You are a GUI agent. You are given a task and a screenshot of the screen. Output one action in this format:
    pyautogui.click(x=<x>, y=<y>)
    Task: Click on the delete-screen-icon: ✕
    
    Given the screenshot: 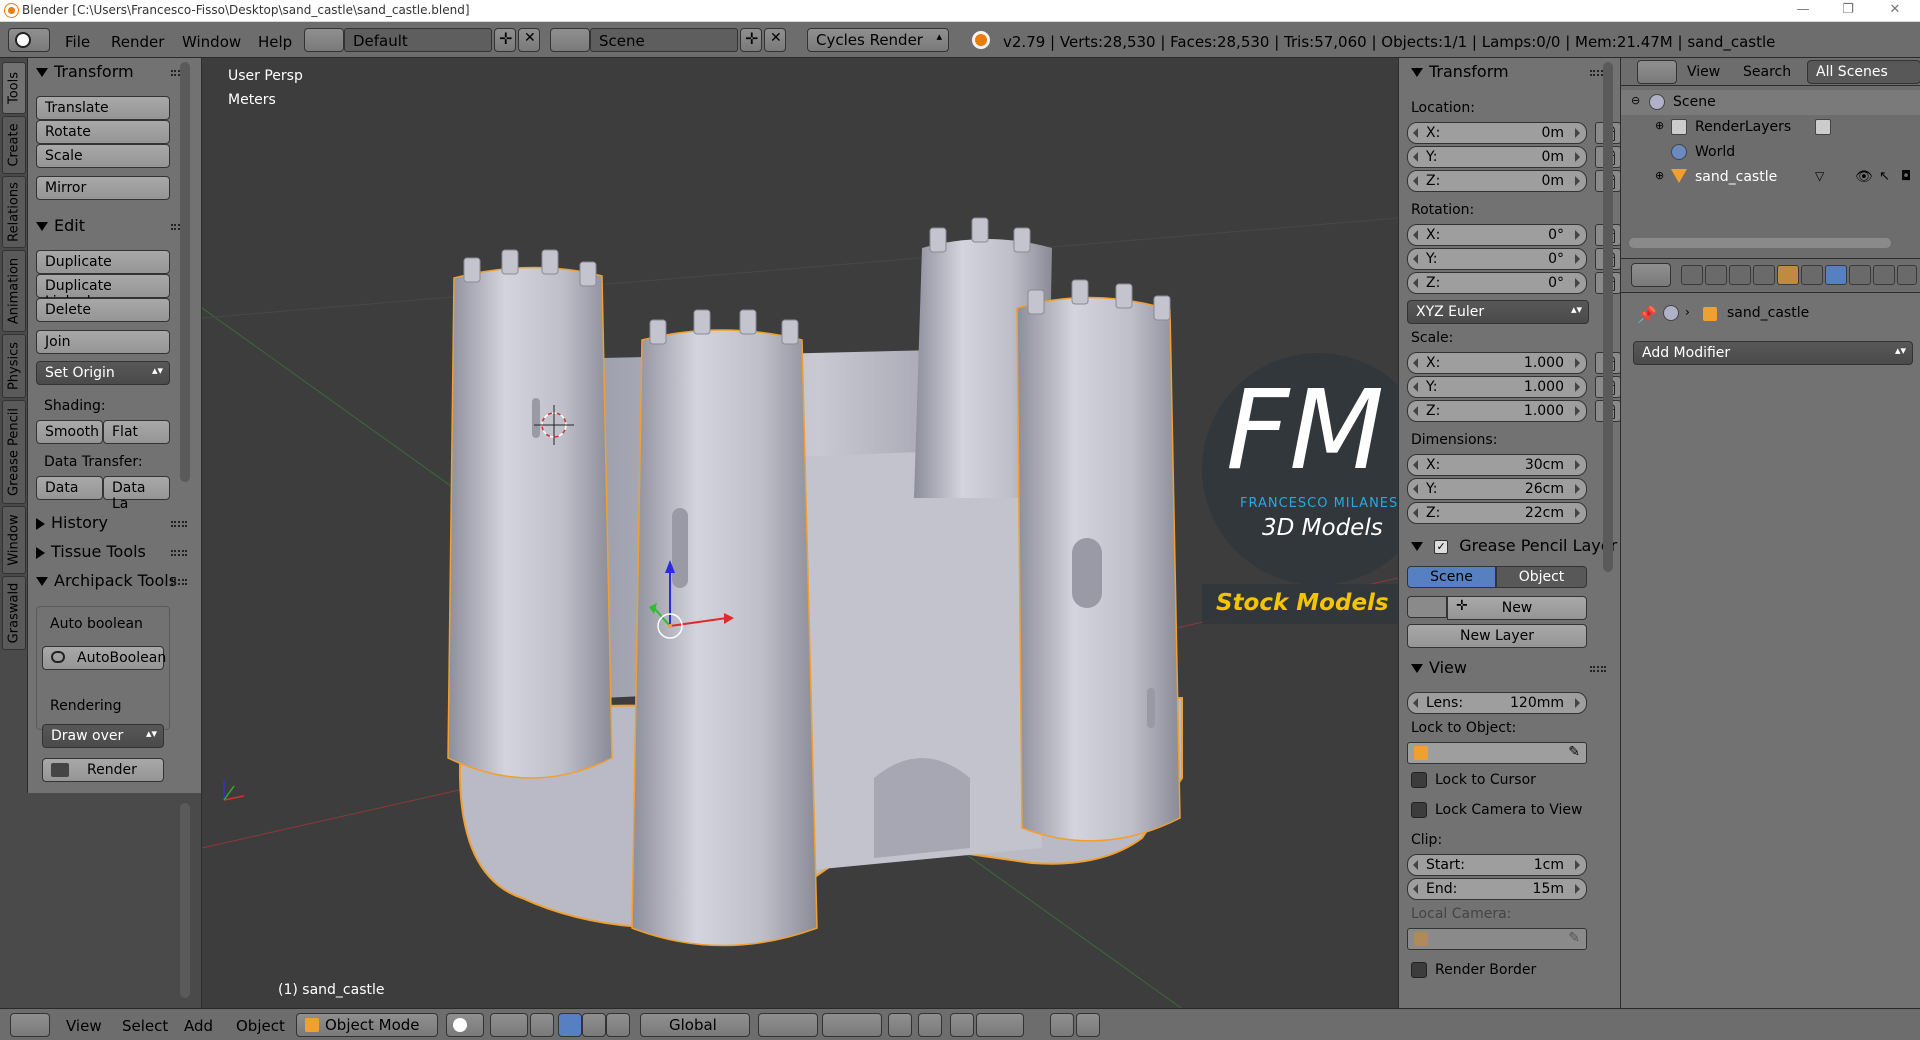 What is the action you would take?
    pyautogui.click(x=529, y=40)
    